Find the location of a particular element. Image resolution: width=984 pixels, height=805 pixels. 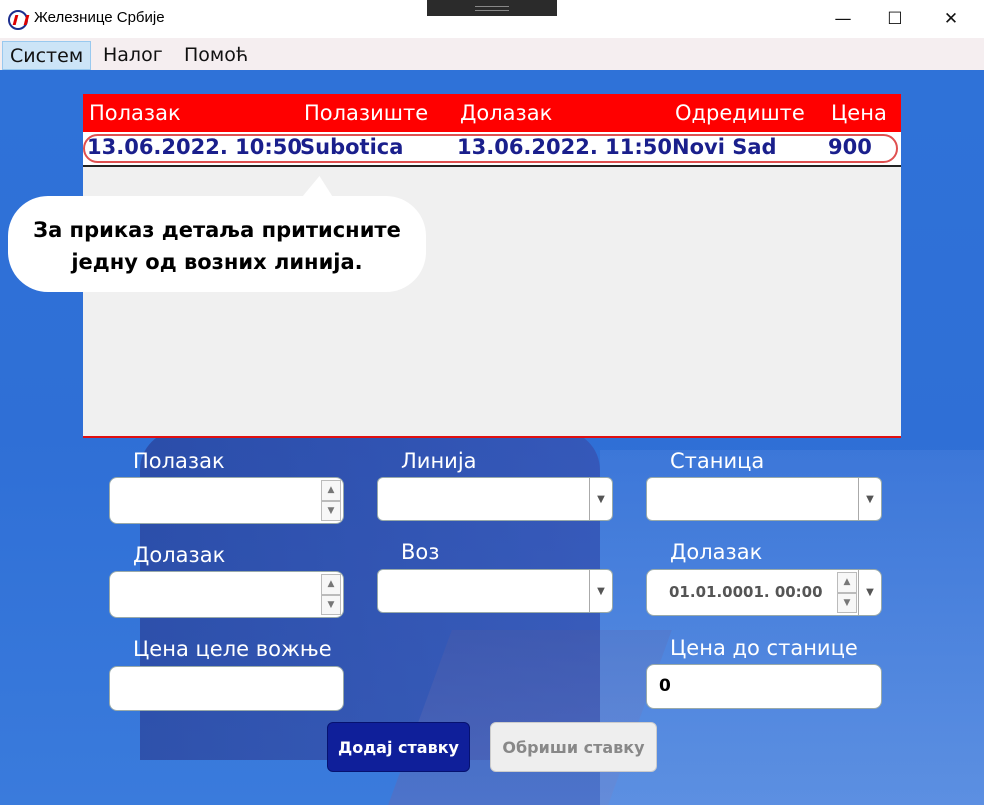

tooltip-line-2: једну од возних линија. is located at coordinates (217, 262).